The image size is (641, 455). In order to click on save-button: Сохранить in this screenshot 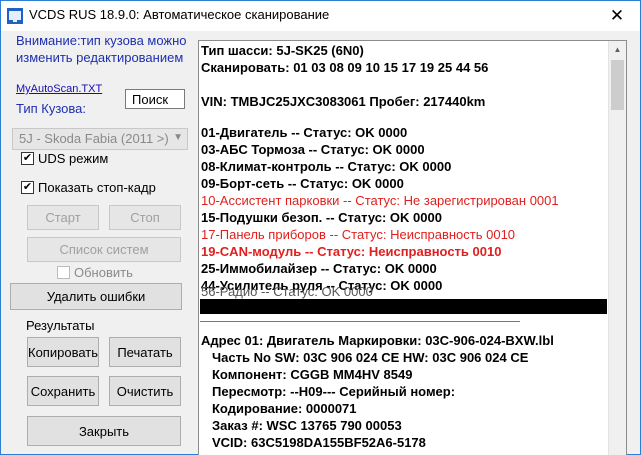, I will do `click(63, 391)`.